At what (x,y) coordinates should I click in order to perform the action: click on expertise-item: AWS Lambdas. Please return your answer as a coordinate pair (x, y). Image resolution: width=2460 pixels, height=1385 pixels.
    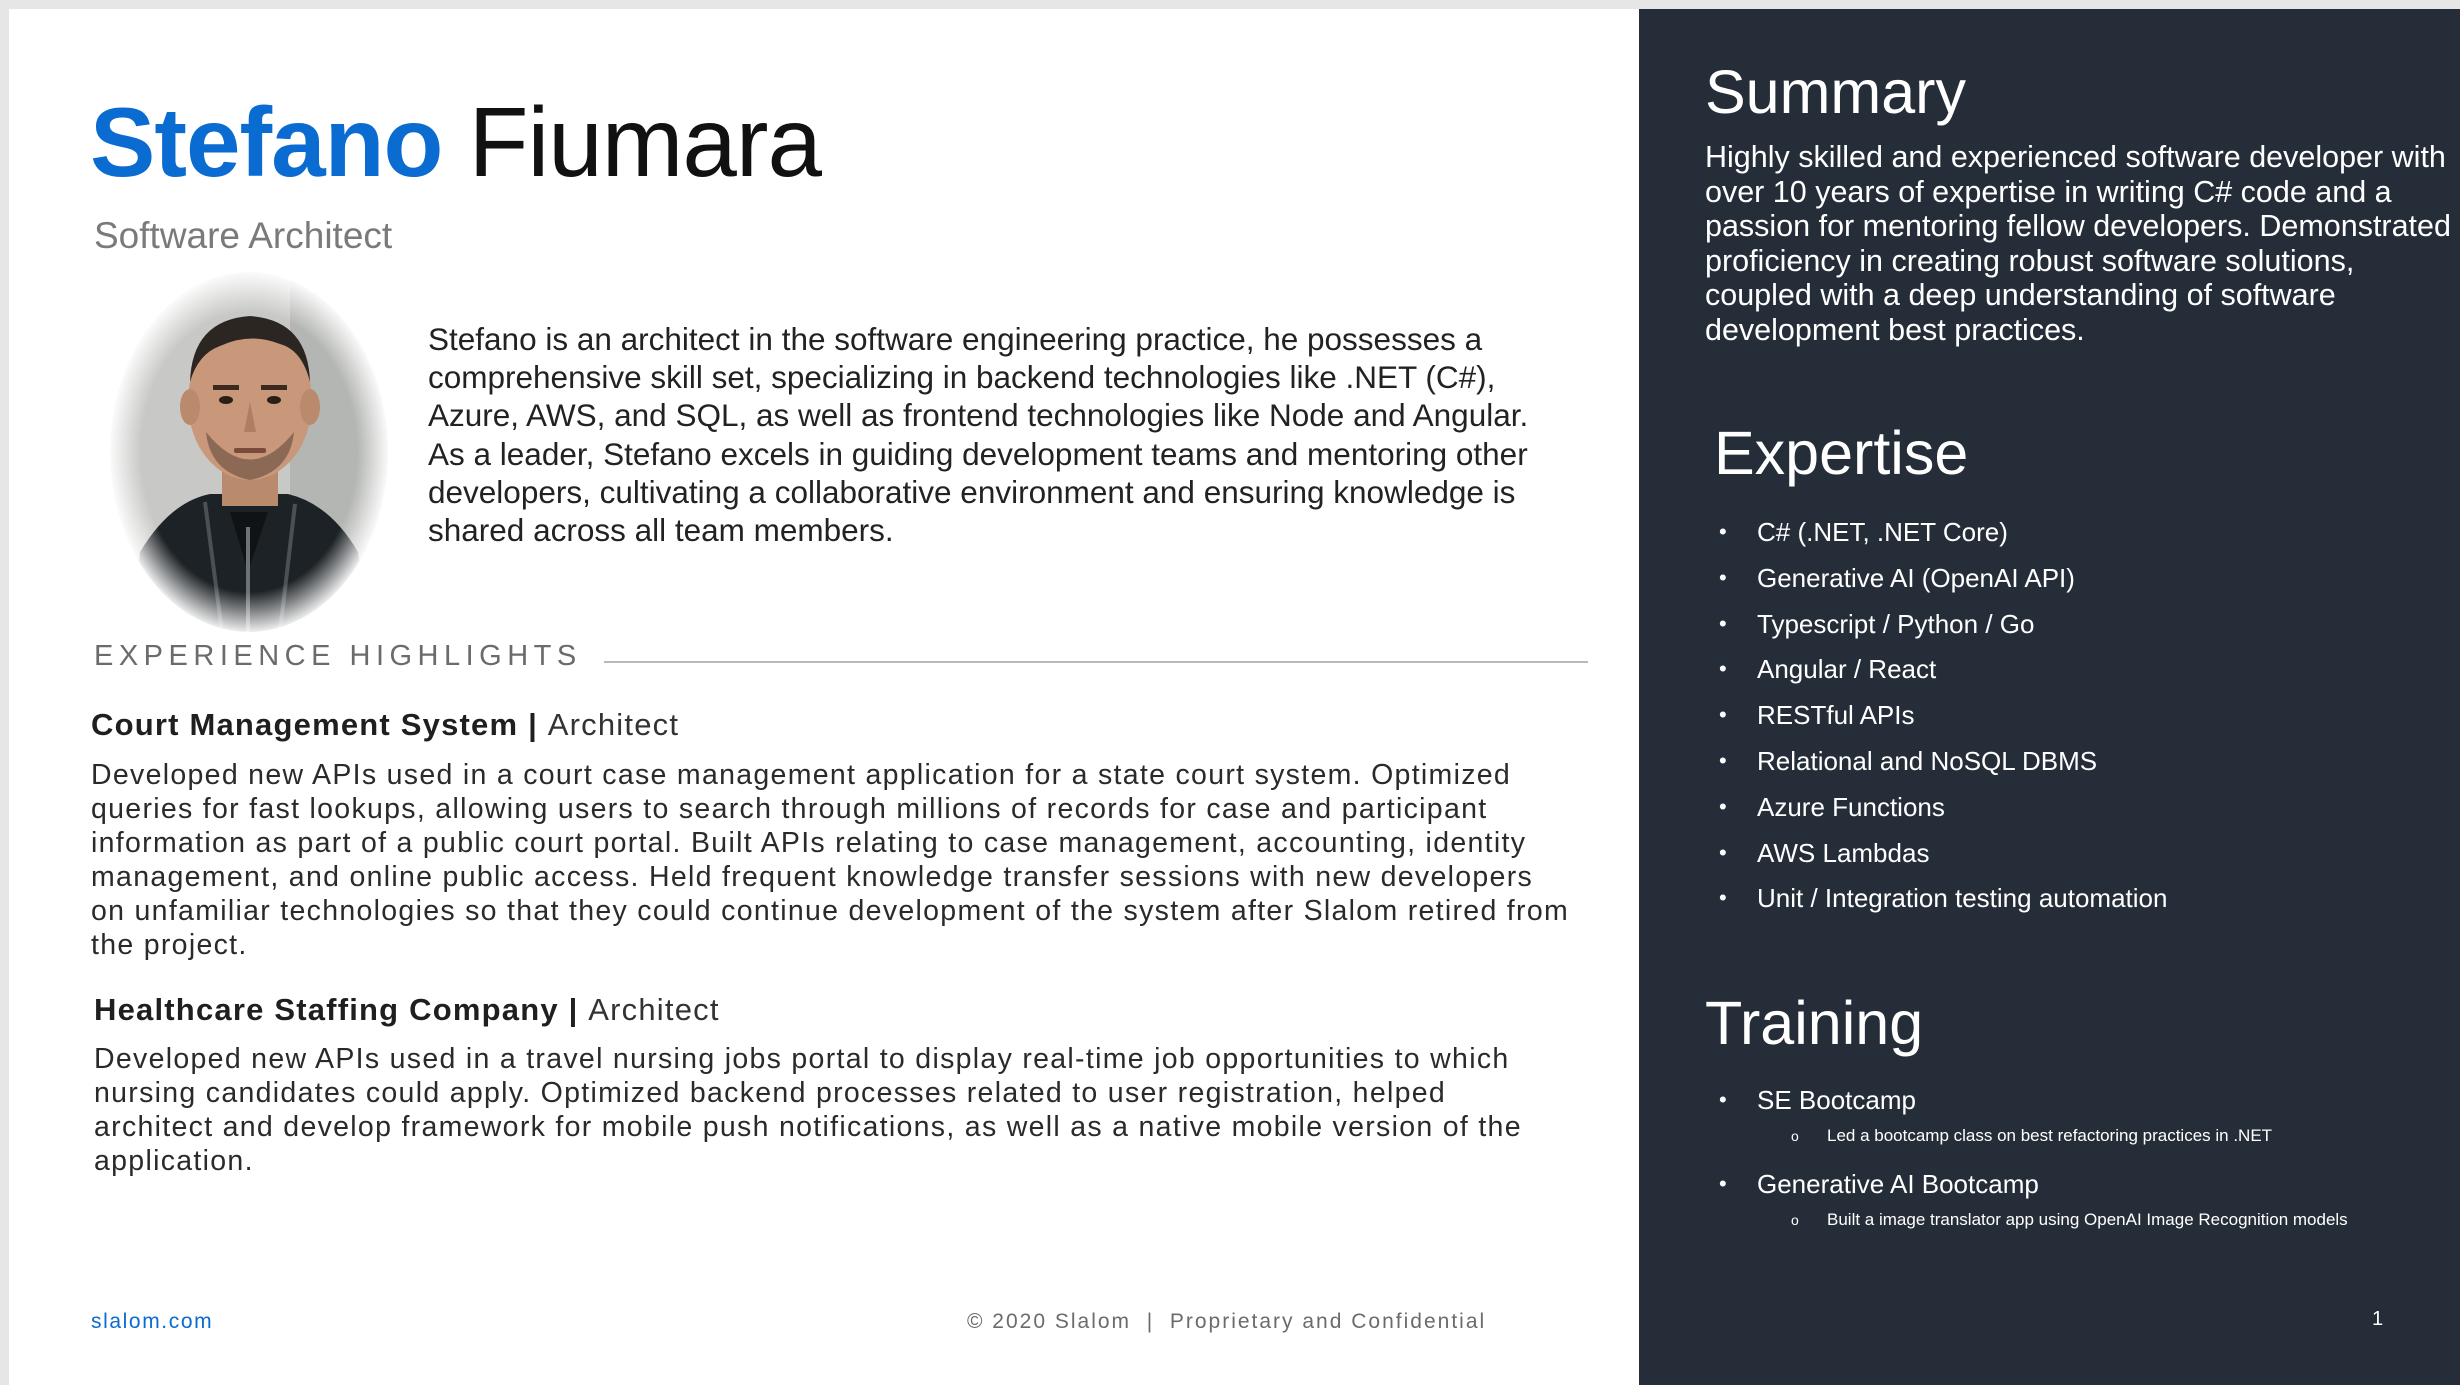
    Looking at the image, I should click on (1843, 852).